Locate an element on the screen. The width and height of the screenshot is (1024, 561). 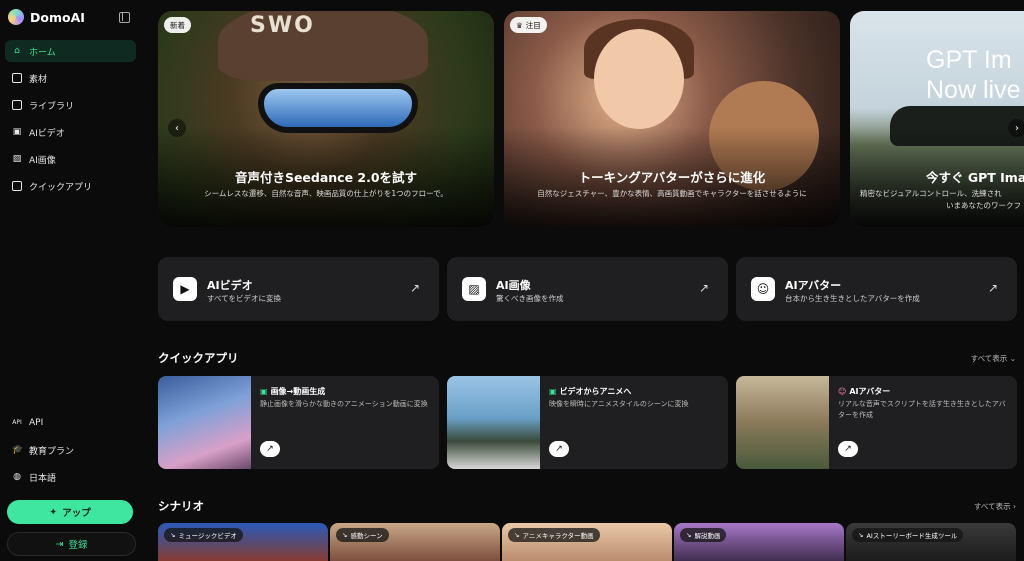
hat-lettering: SWO is located at coordinates (282, 25).